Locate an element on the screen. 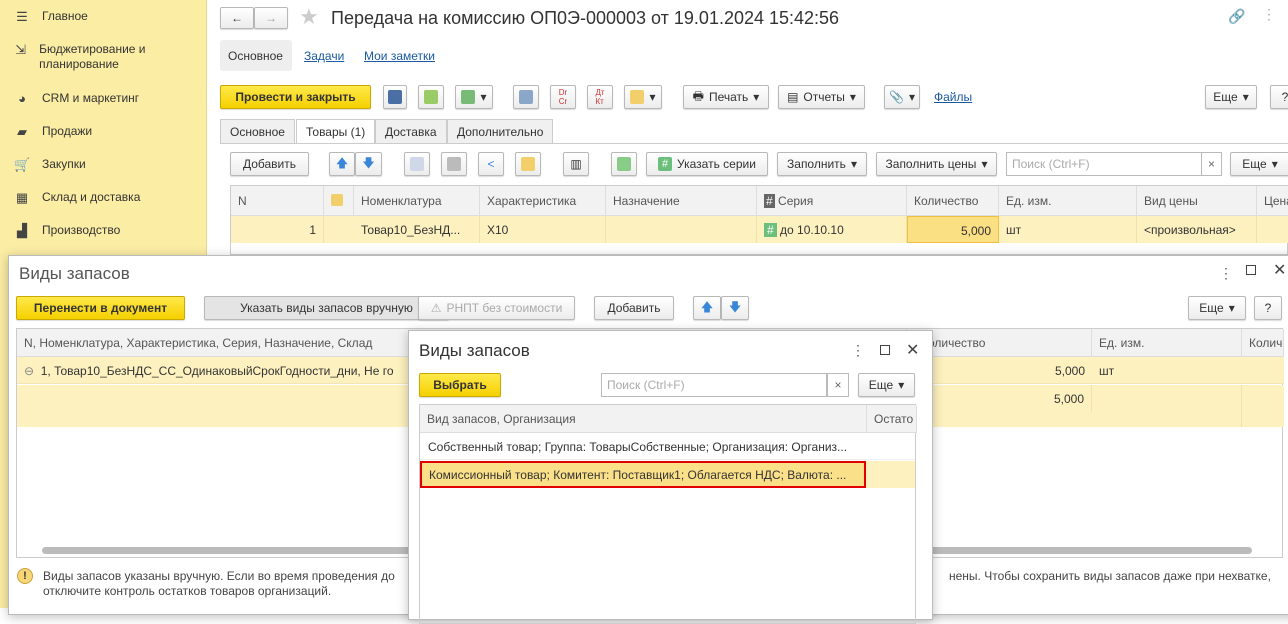 The width and height of the screenshot is (1288, 624). paste-icon is located at coordinates (454, 164).